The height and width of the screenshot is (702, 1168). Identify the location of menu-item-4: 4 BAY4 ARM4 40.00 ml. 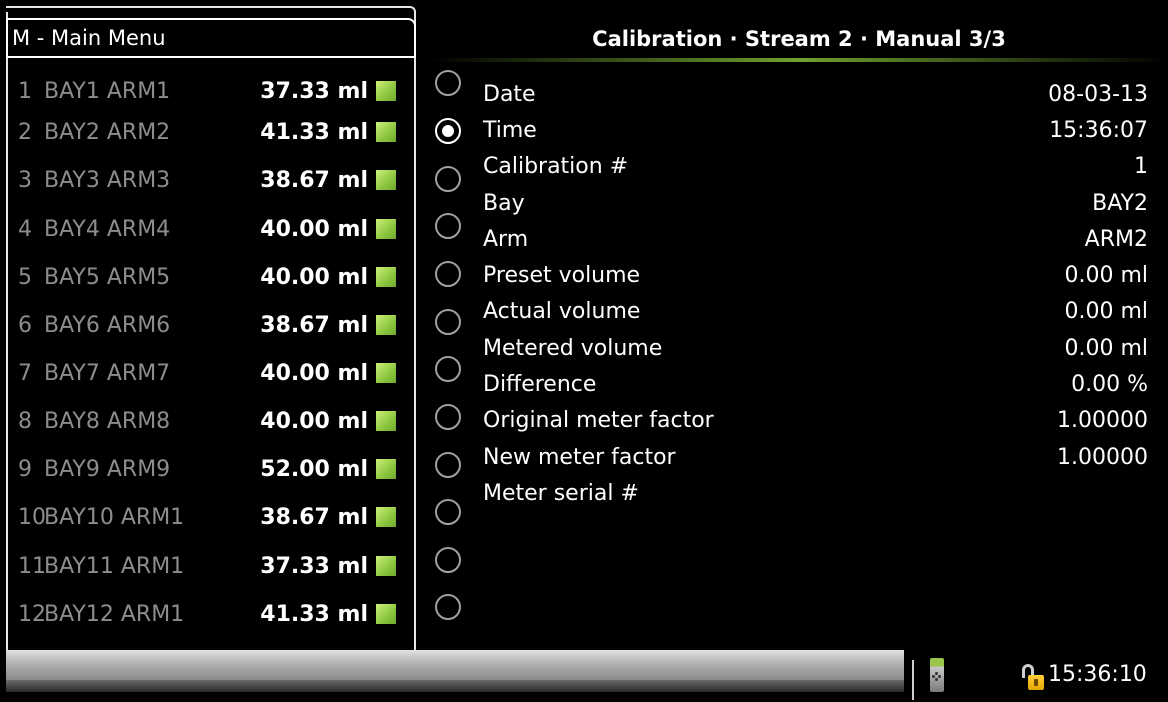
(207, 229).